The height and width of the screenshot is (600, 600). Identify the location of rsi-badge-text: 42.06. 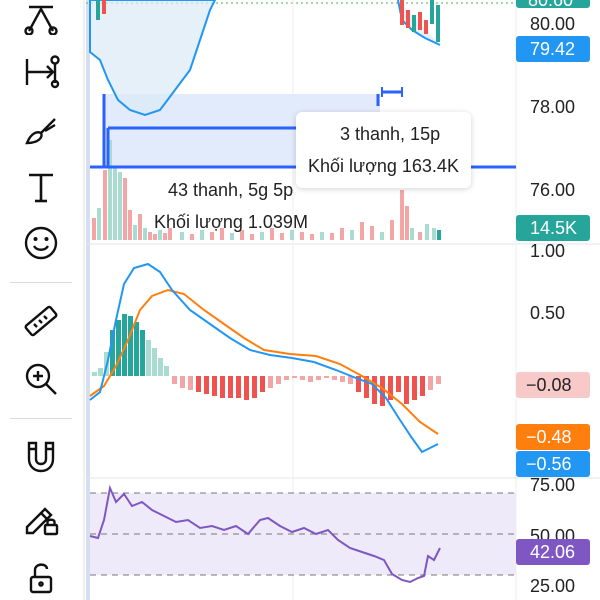
(552, 552).